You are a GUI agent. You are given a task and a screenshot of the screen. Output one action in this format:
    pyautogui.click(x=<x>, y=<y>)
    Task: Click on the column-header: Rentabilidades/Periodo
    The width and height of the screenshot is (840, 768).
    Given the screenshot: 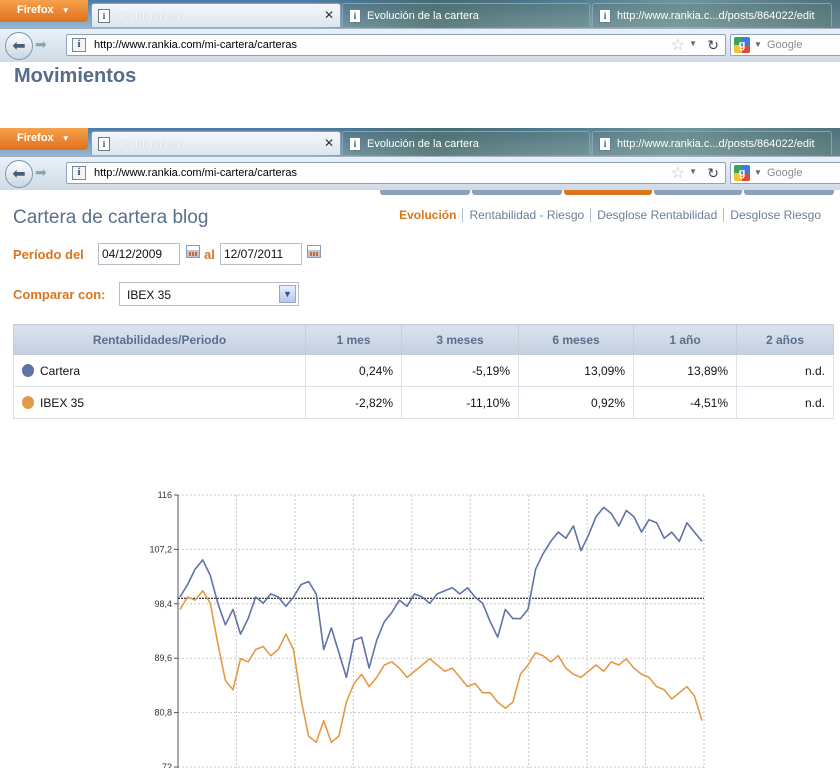 What is the action you would take?
    pyautogui.click(x=159, y=339)
    